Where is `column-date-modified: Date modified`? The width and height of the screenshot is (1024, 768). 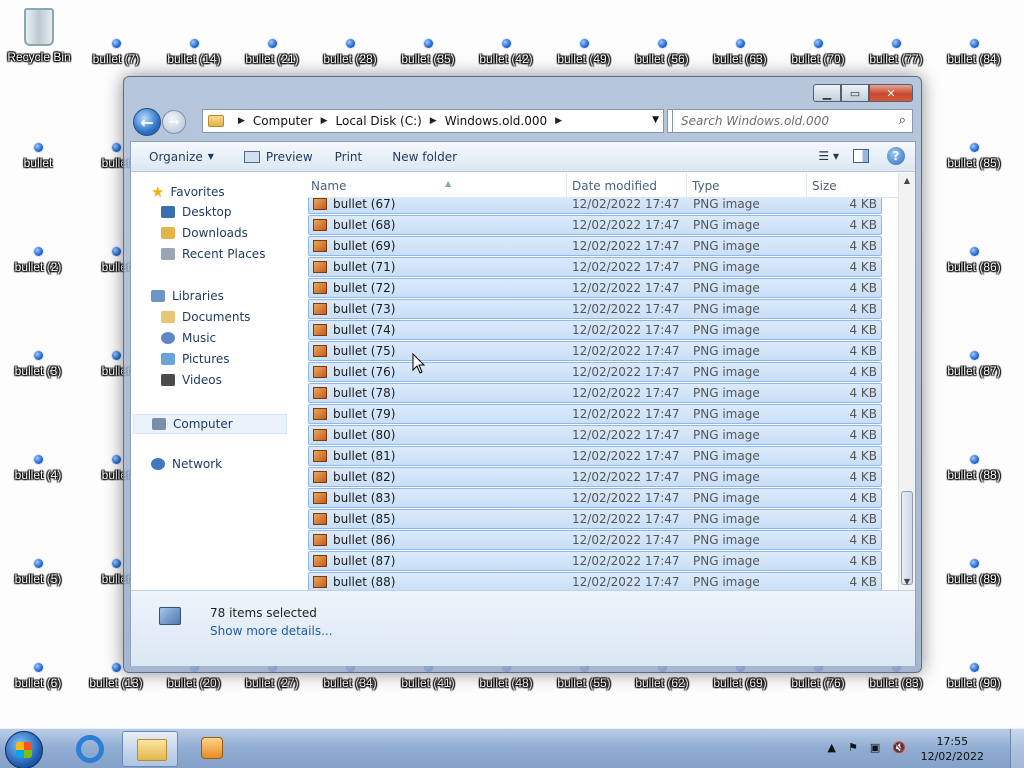 column-date-modified: Date modified is located at coordinates (614, 186).